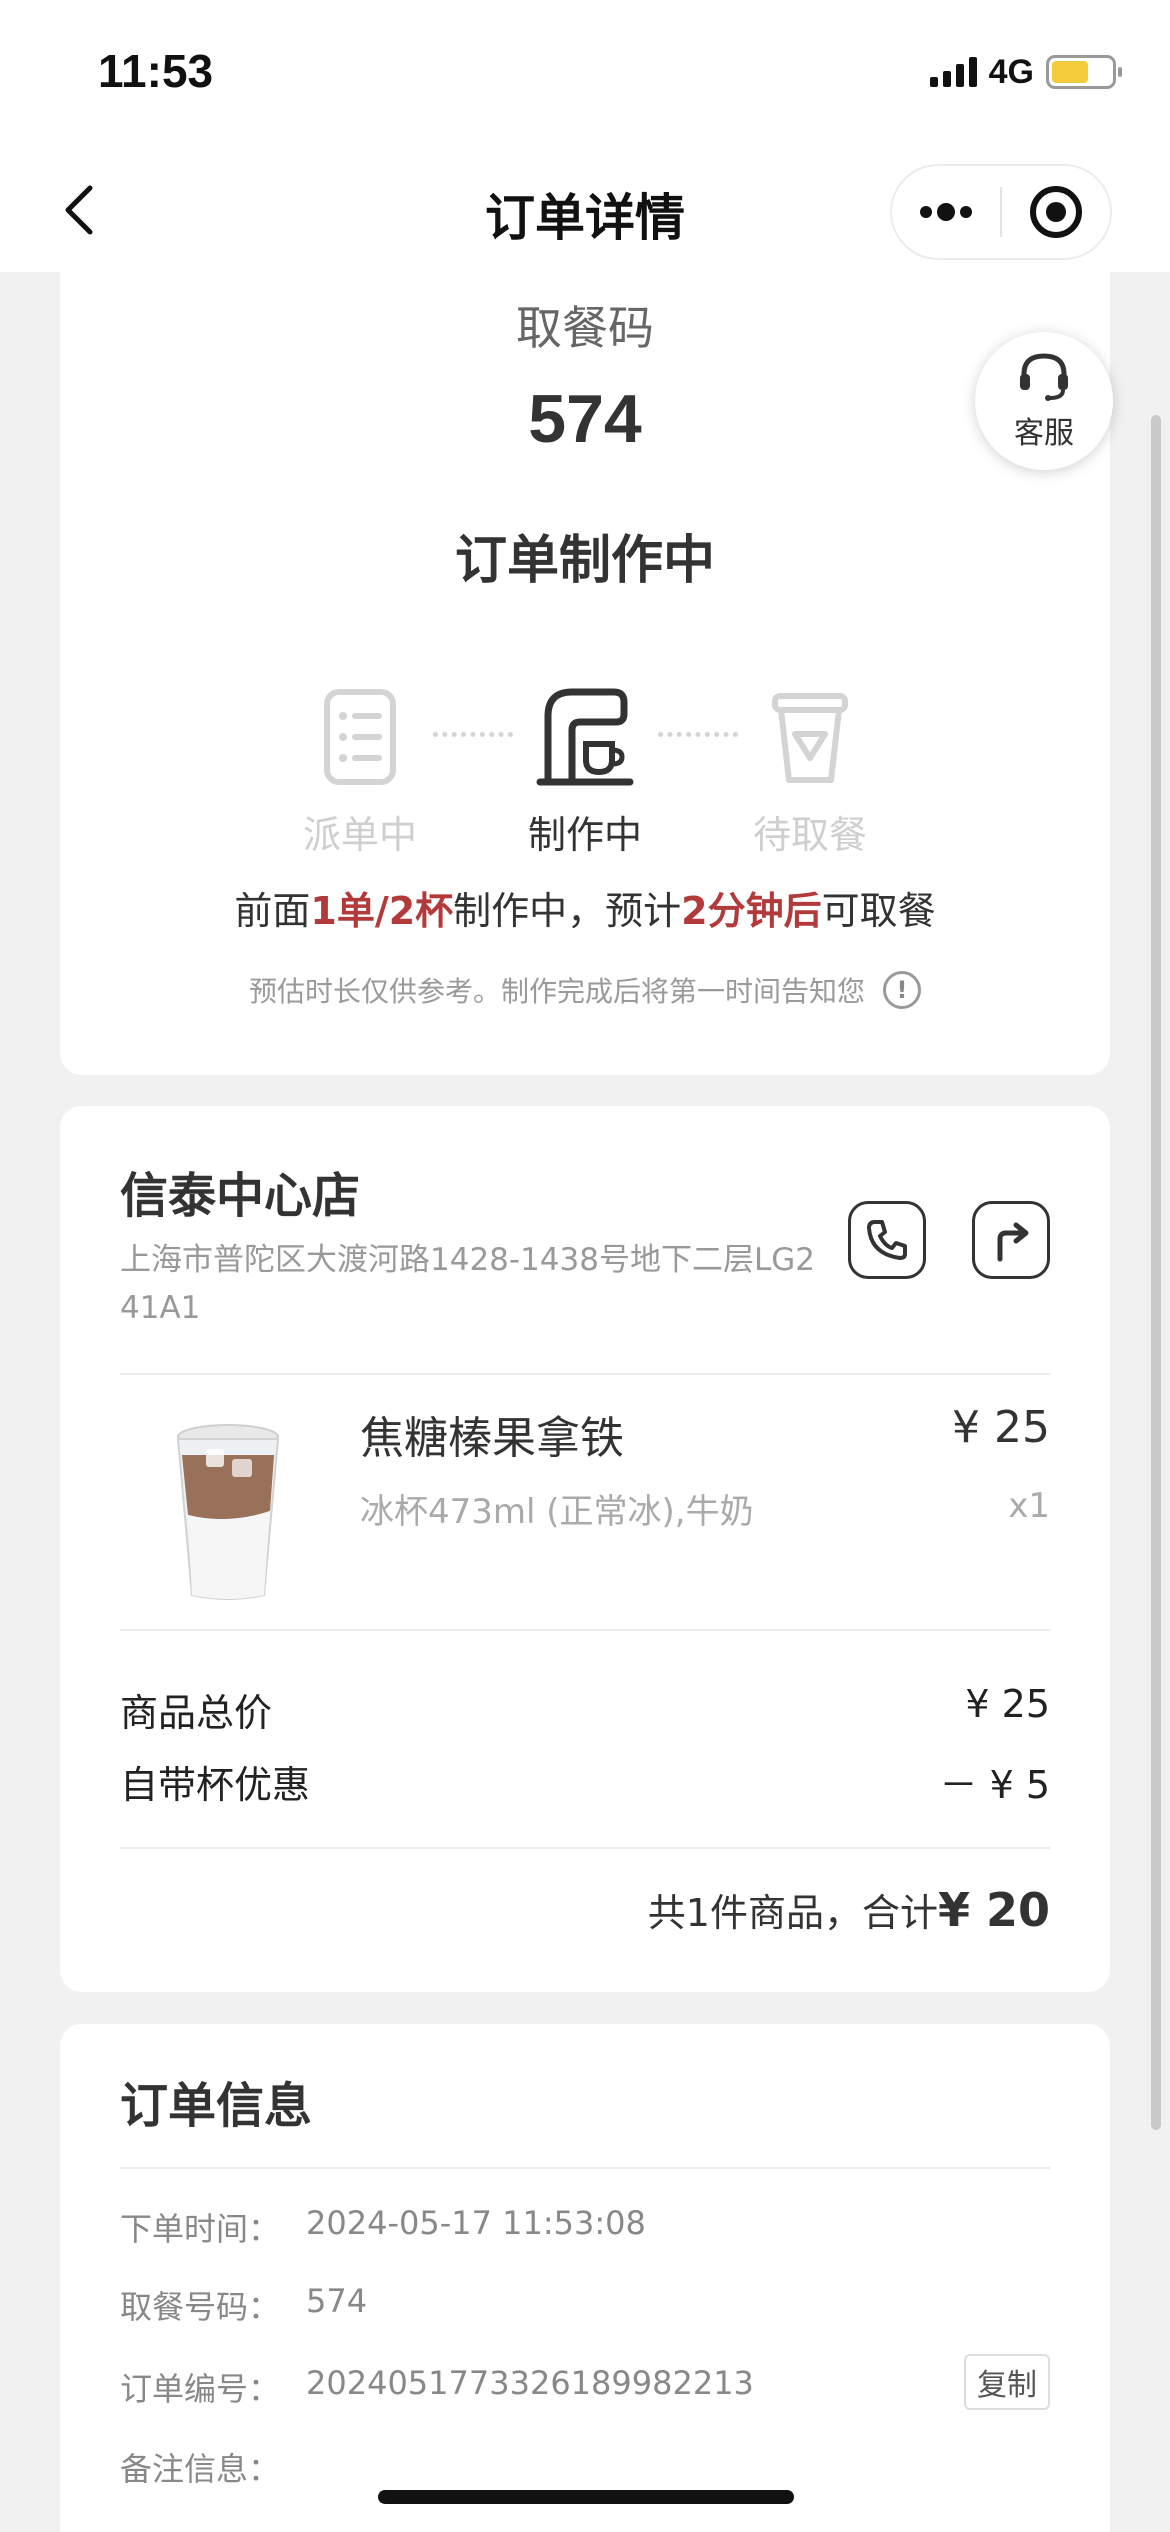 This screenshot has height=2532, width=1170. What do you see at coordinates (584, 561) in the screenshot?
I see `order-status: 订单制作中` at bounding box center [584, 561].